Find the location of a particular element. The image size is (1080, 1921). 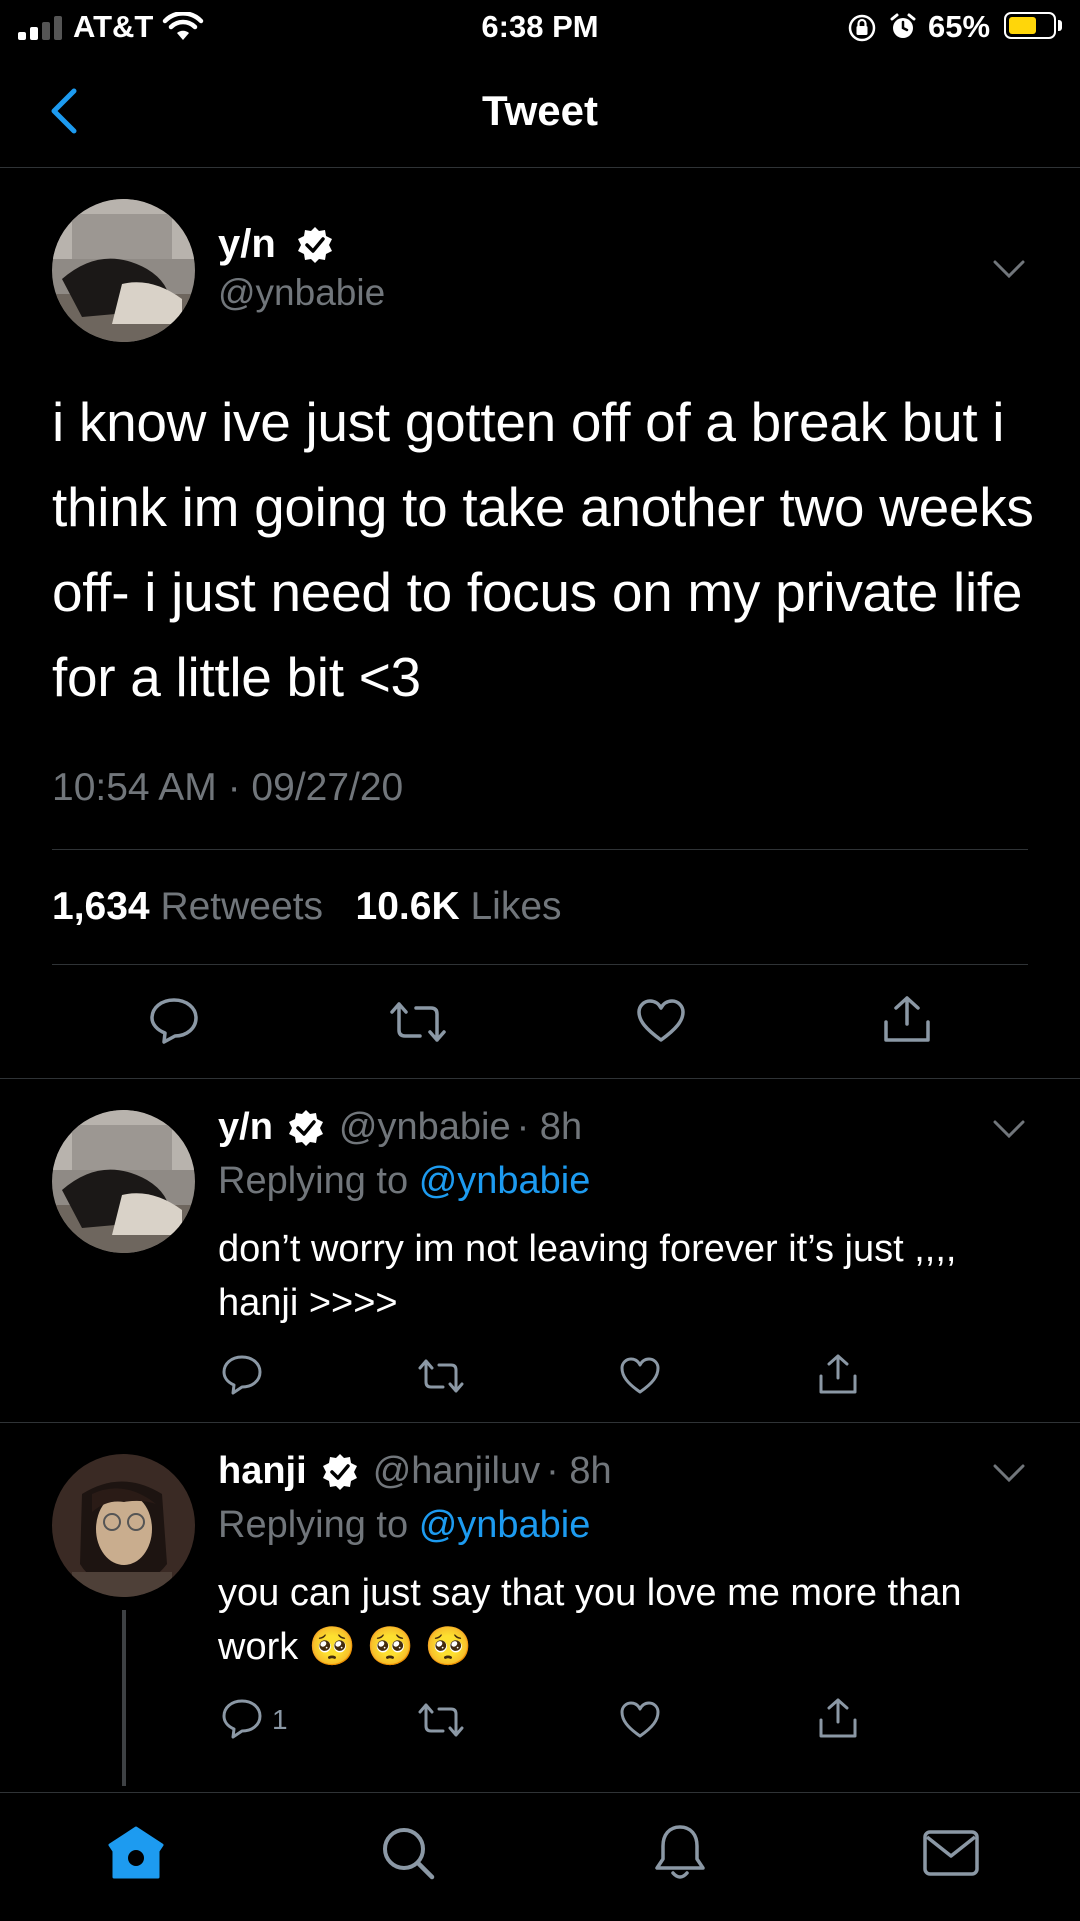

reply-author-handle: @ynbabie is located at coordinates (425, 1127).